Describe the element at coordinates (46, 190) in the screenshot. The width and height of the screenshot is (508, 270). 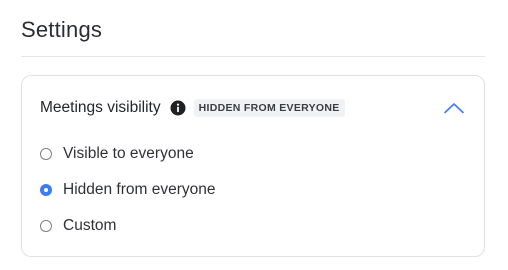
I see `radio-hidden-from-everyone` at that location.